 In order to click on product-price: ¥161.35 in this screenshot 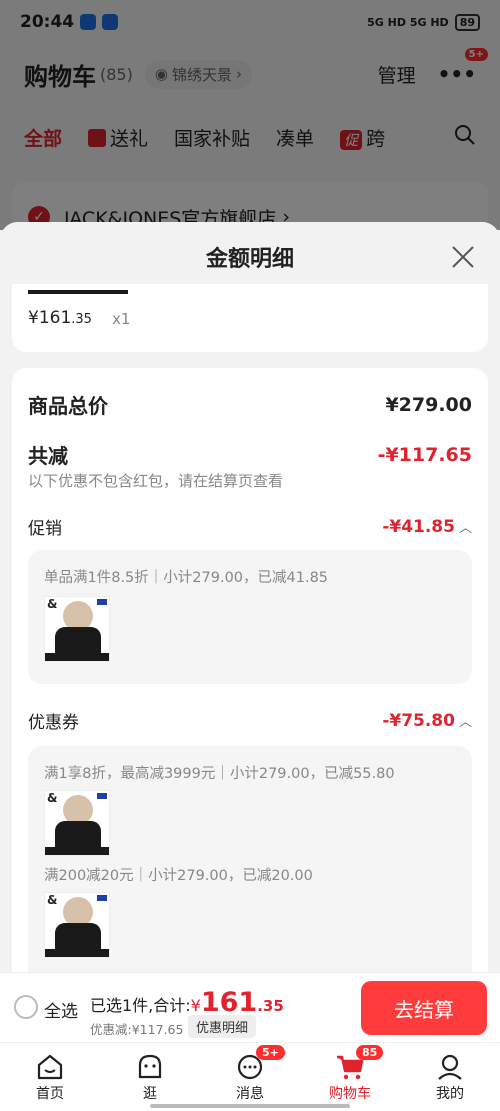, I will do `click(60, 318)`.